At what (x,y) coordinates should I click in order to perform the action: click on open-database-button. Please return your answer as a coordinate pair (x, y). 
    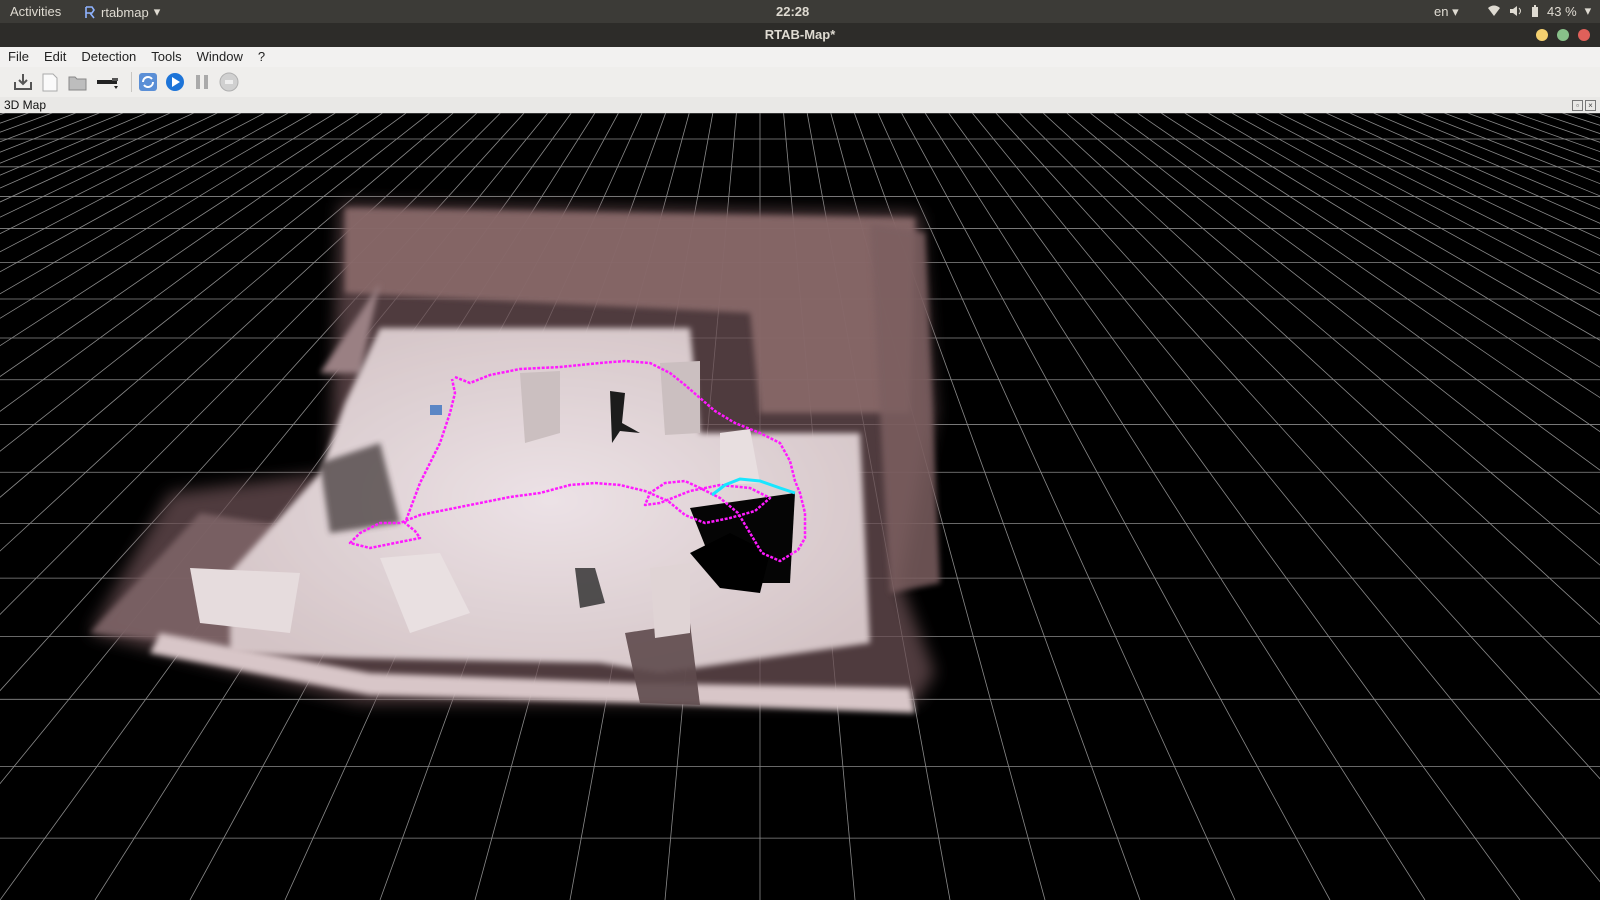
    Looking at the image, I should click on (77, 82).